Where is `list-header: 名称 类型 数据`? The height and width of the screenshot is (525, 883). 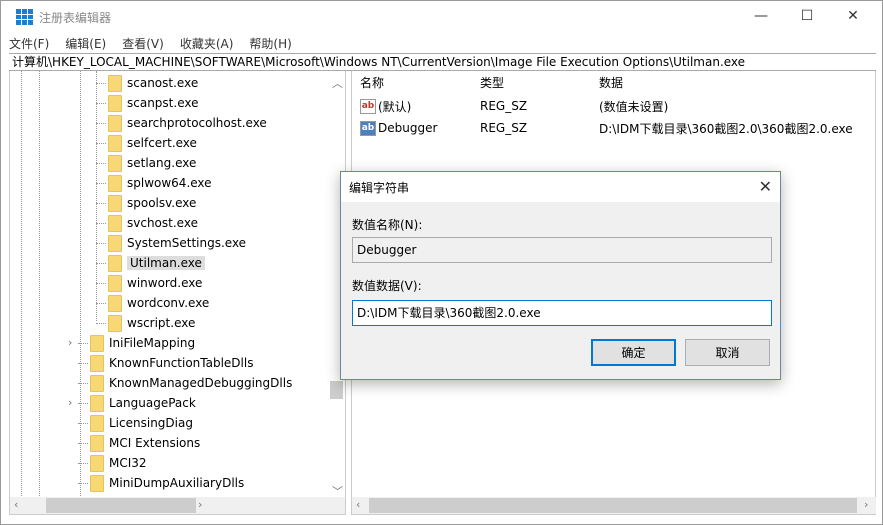
list-header: 名称 类型 数据 is located at coordinates (613, 82).